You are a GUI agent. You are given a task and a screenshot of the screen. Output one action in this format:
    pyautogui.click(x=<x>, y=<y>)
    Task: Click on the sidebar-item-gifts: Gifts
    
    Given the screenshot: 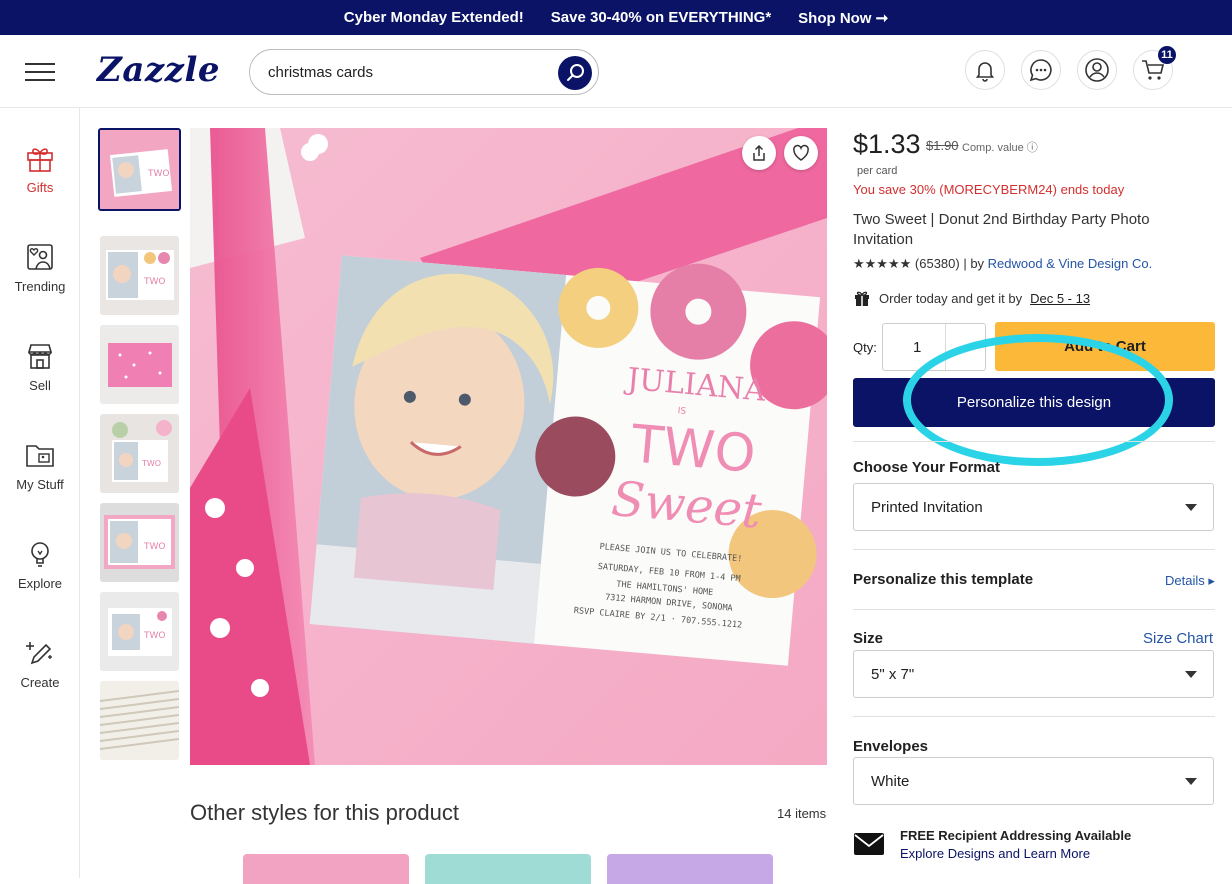 What is the action you would take?
    pyautogui.click(x=40, y=168)
    